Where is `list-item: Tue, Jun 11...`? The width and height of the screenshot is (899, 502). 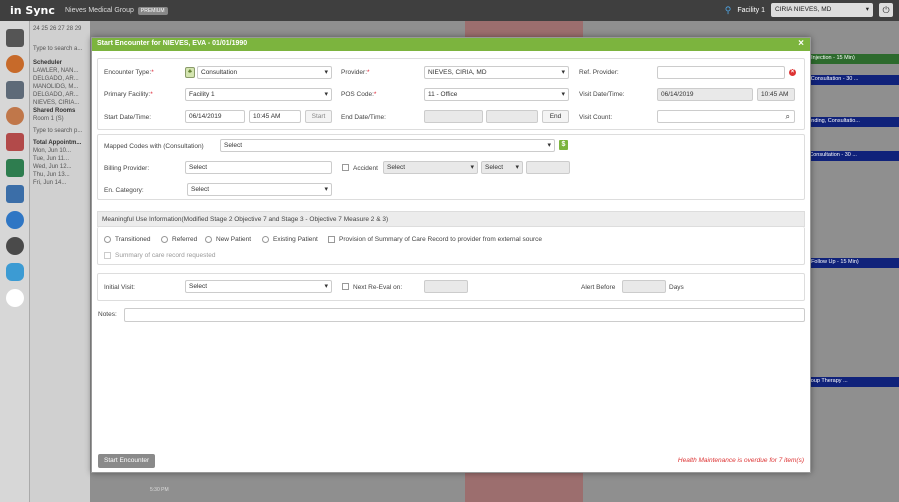
list-item: Tue, Jun 11... is located at coordinates (60, 159).